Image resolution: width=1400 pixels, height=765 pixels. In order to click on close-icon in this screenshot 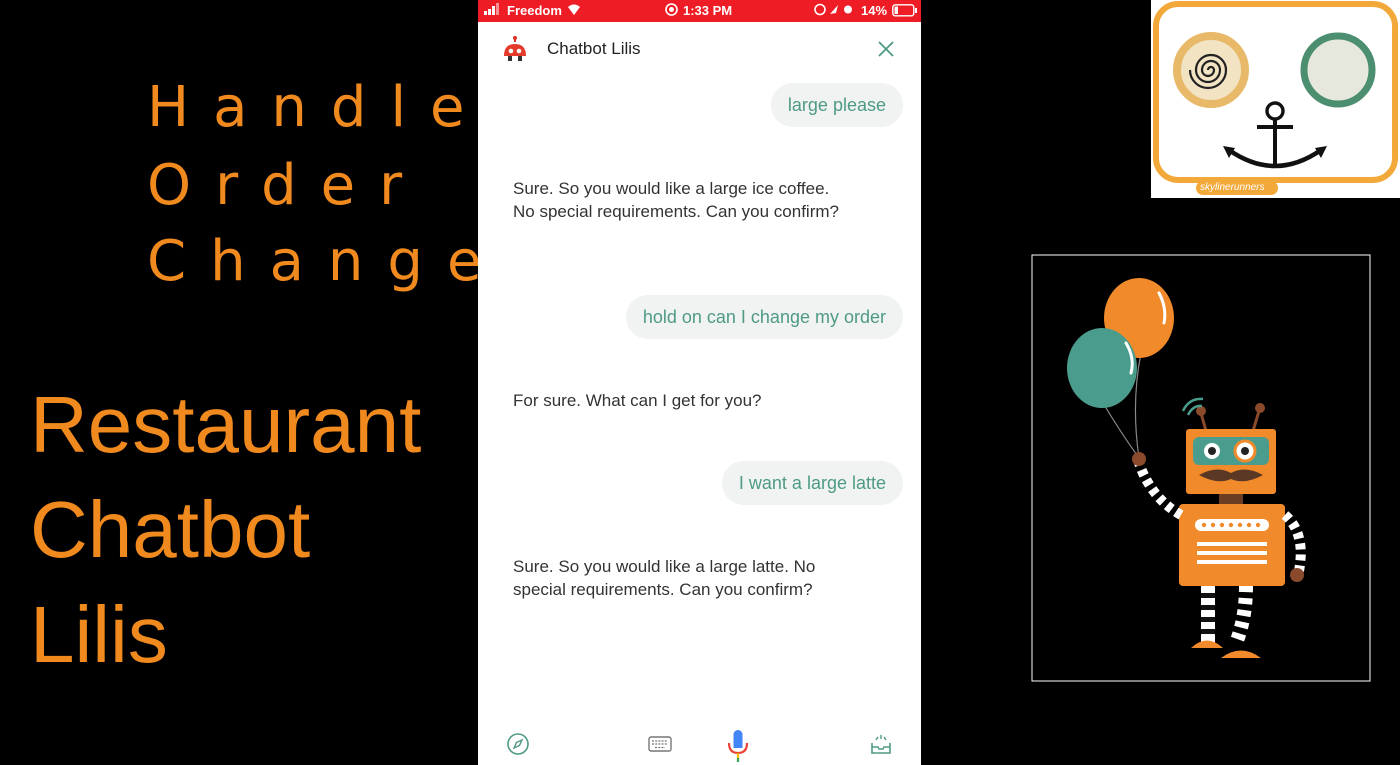, I will do `click(886, 49)`.